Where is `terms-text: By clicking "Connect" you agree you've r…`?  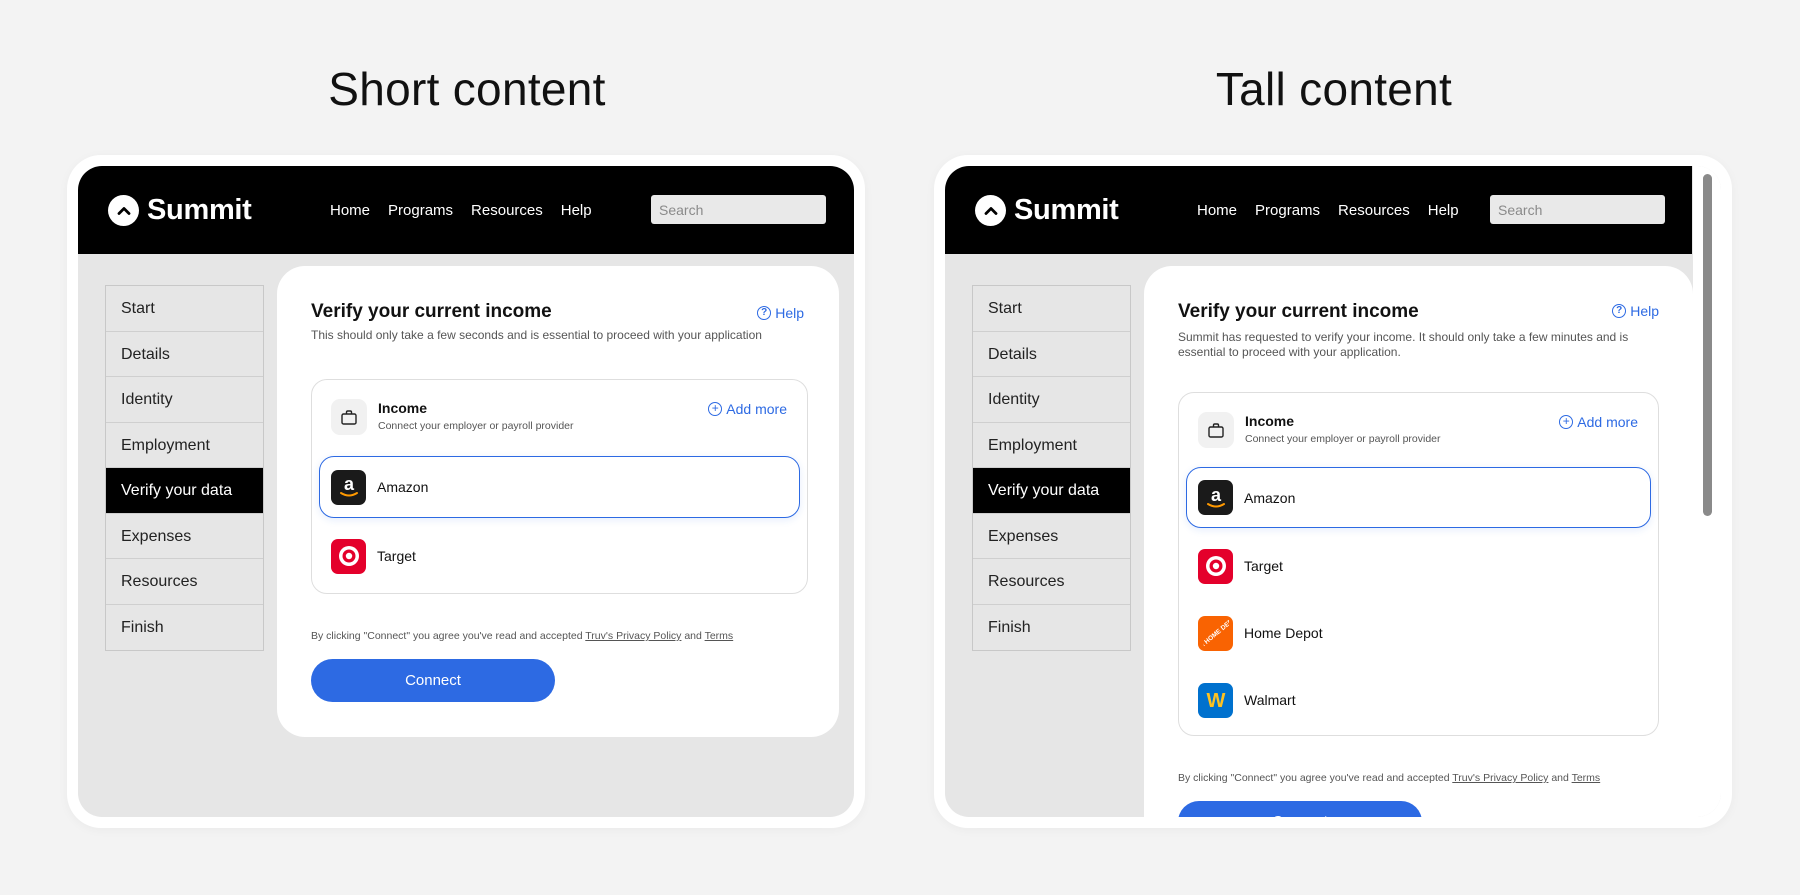
terms-text: By clicking "Connect" you agree you've r… is located at coordinates (522, 636).